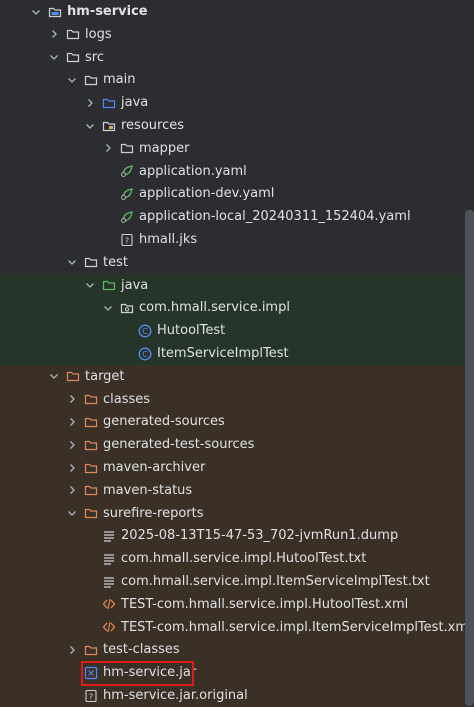 This screenshot has height=707, width=474. I want to click on tree-row: target, so click(232, 376).